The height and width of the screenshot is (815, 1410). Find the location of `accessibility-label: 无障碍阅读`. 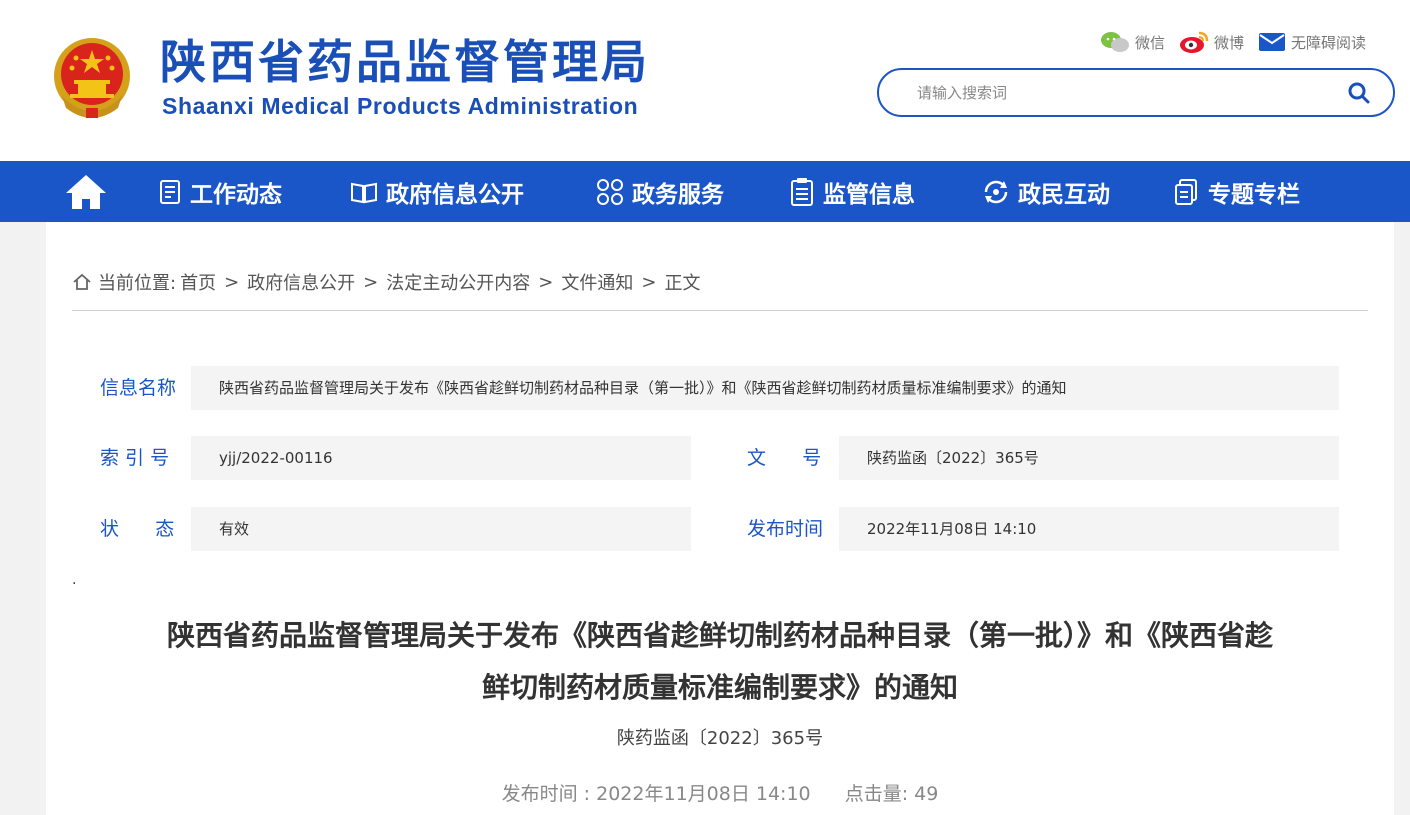

accessibility-label: 无障碍阅读 is located at coordinates (1328, 42).